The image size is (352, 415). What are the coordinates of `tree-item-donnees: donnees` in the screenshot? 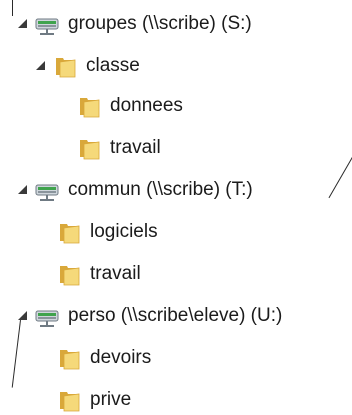 It's located at (129, 106).